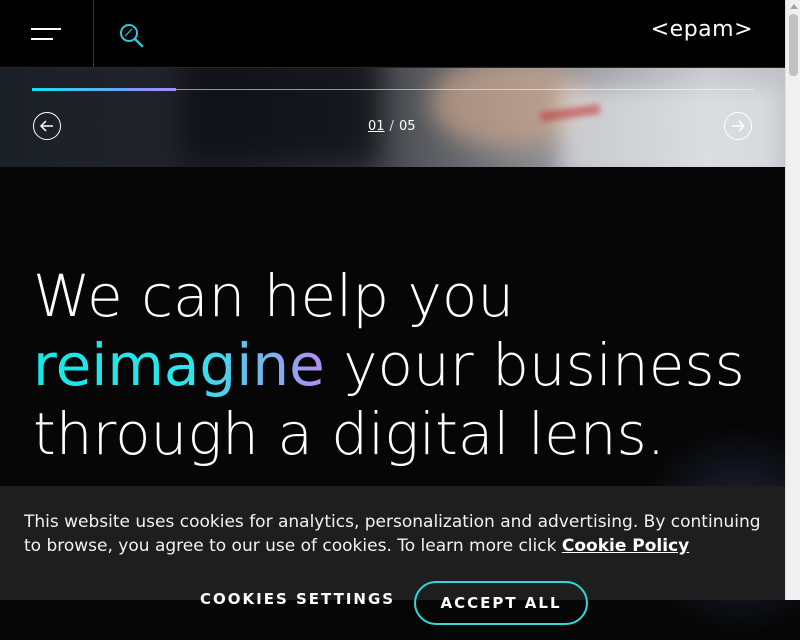 The width and height of the screenshot is (800, 640). I want to click on carousel-total-slides: 05, so click(407, 126).